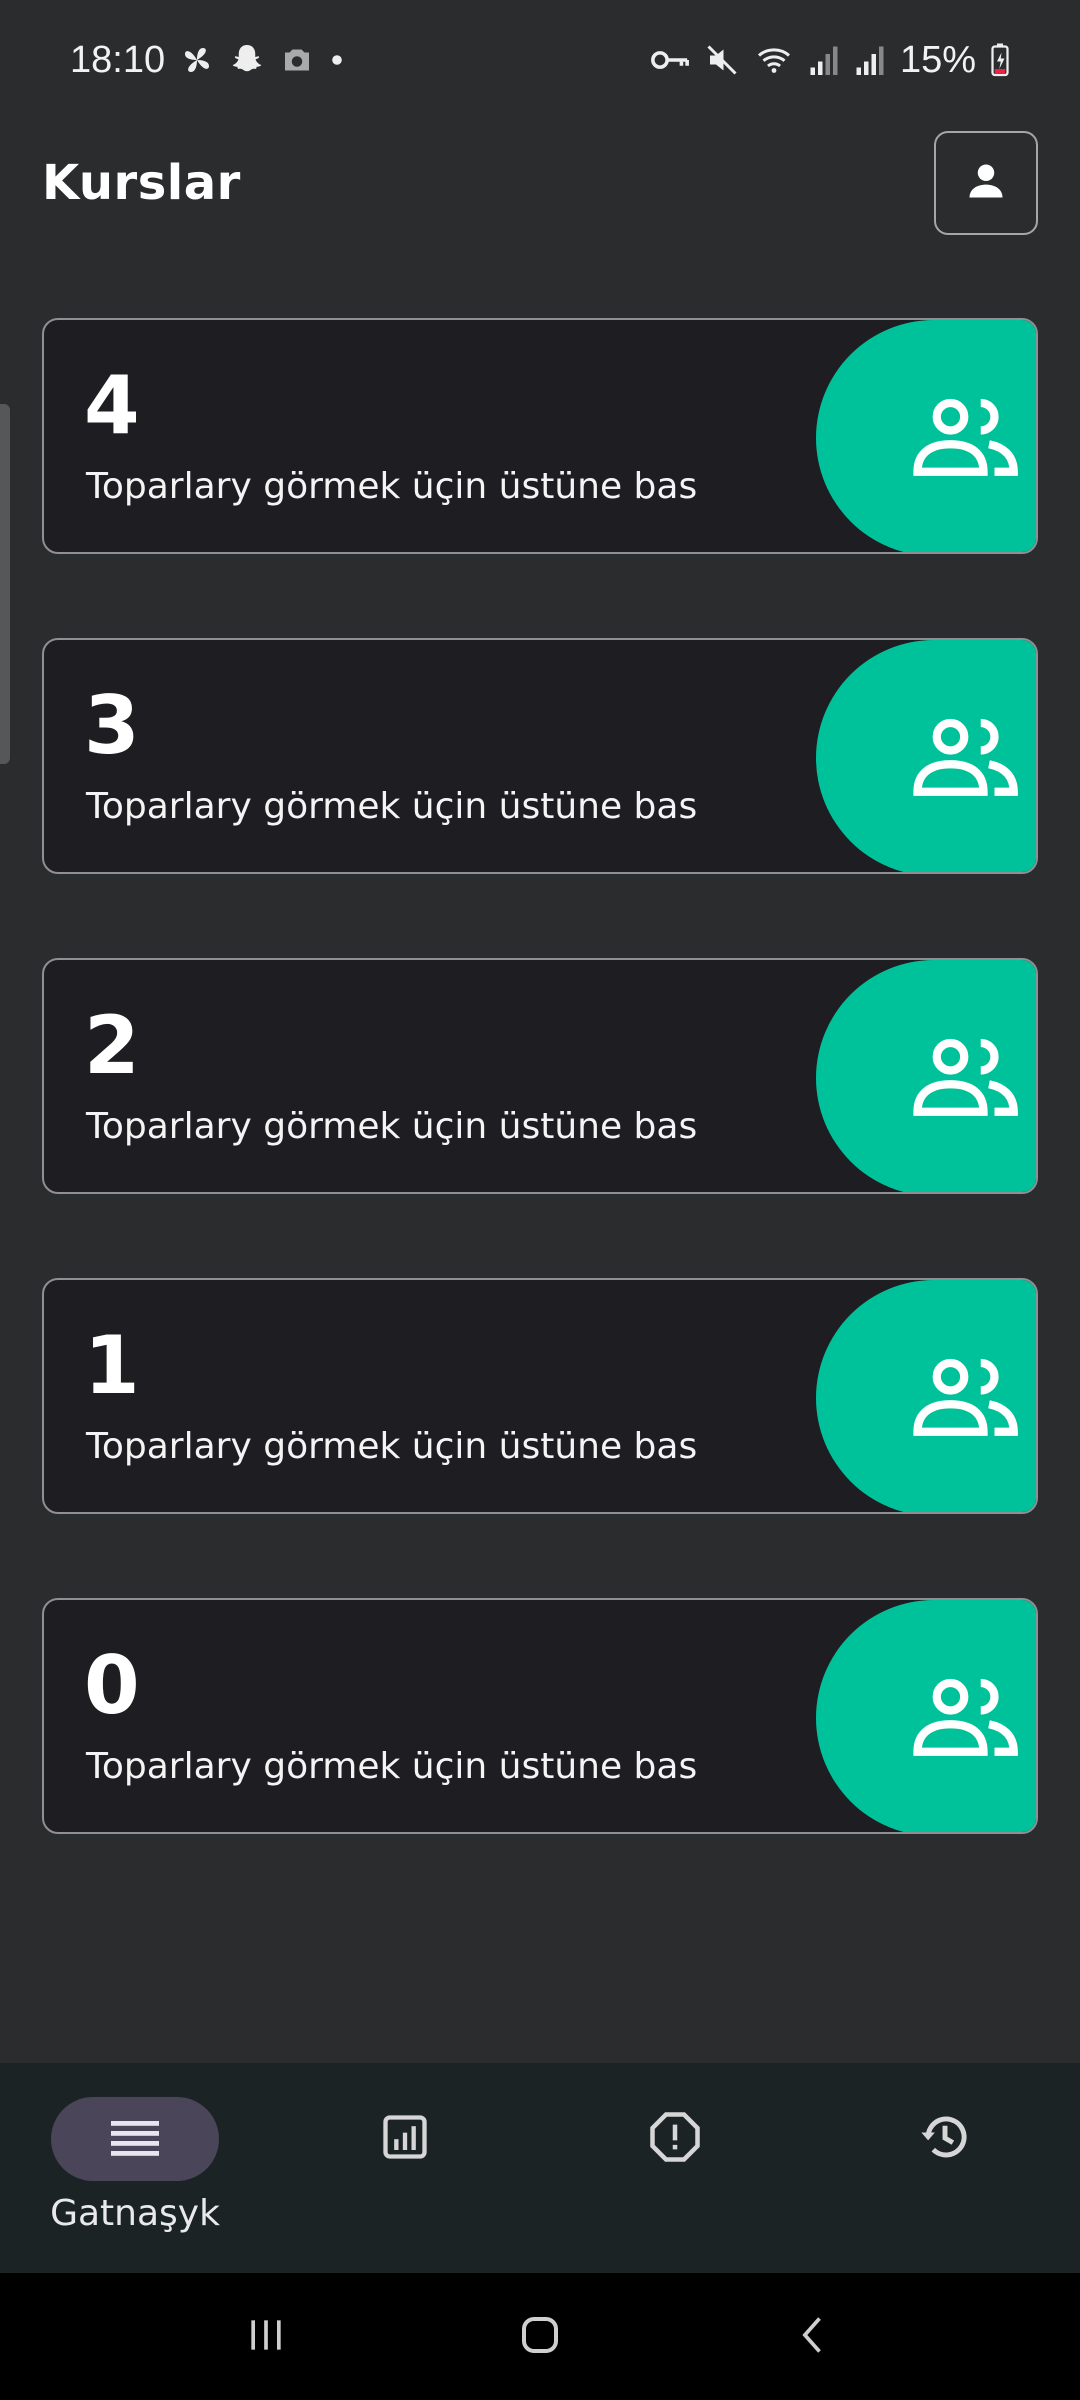 This screenshot has width=1080, height=2400. Describe the element at coordinates (112, 1685) in the screenshot. I see `course-number: 0` at that location.